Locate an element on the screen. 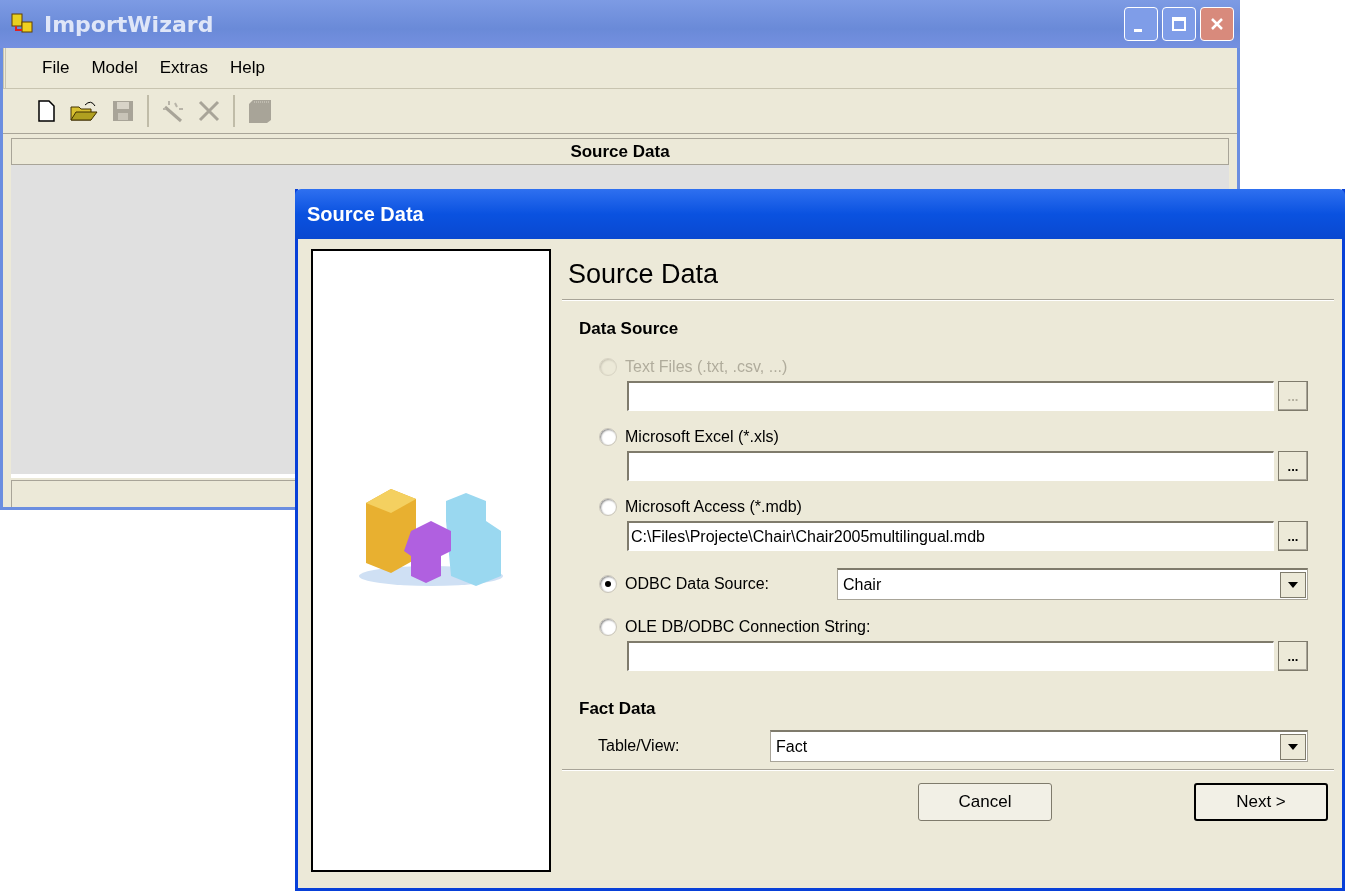 Image resolution: width=1347 pixels, height=891 pixels. menu-item: Extras is located at coordinates (183, 68).